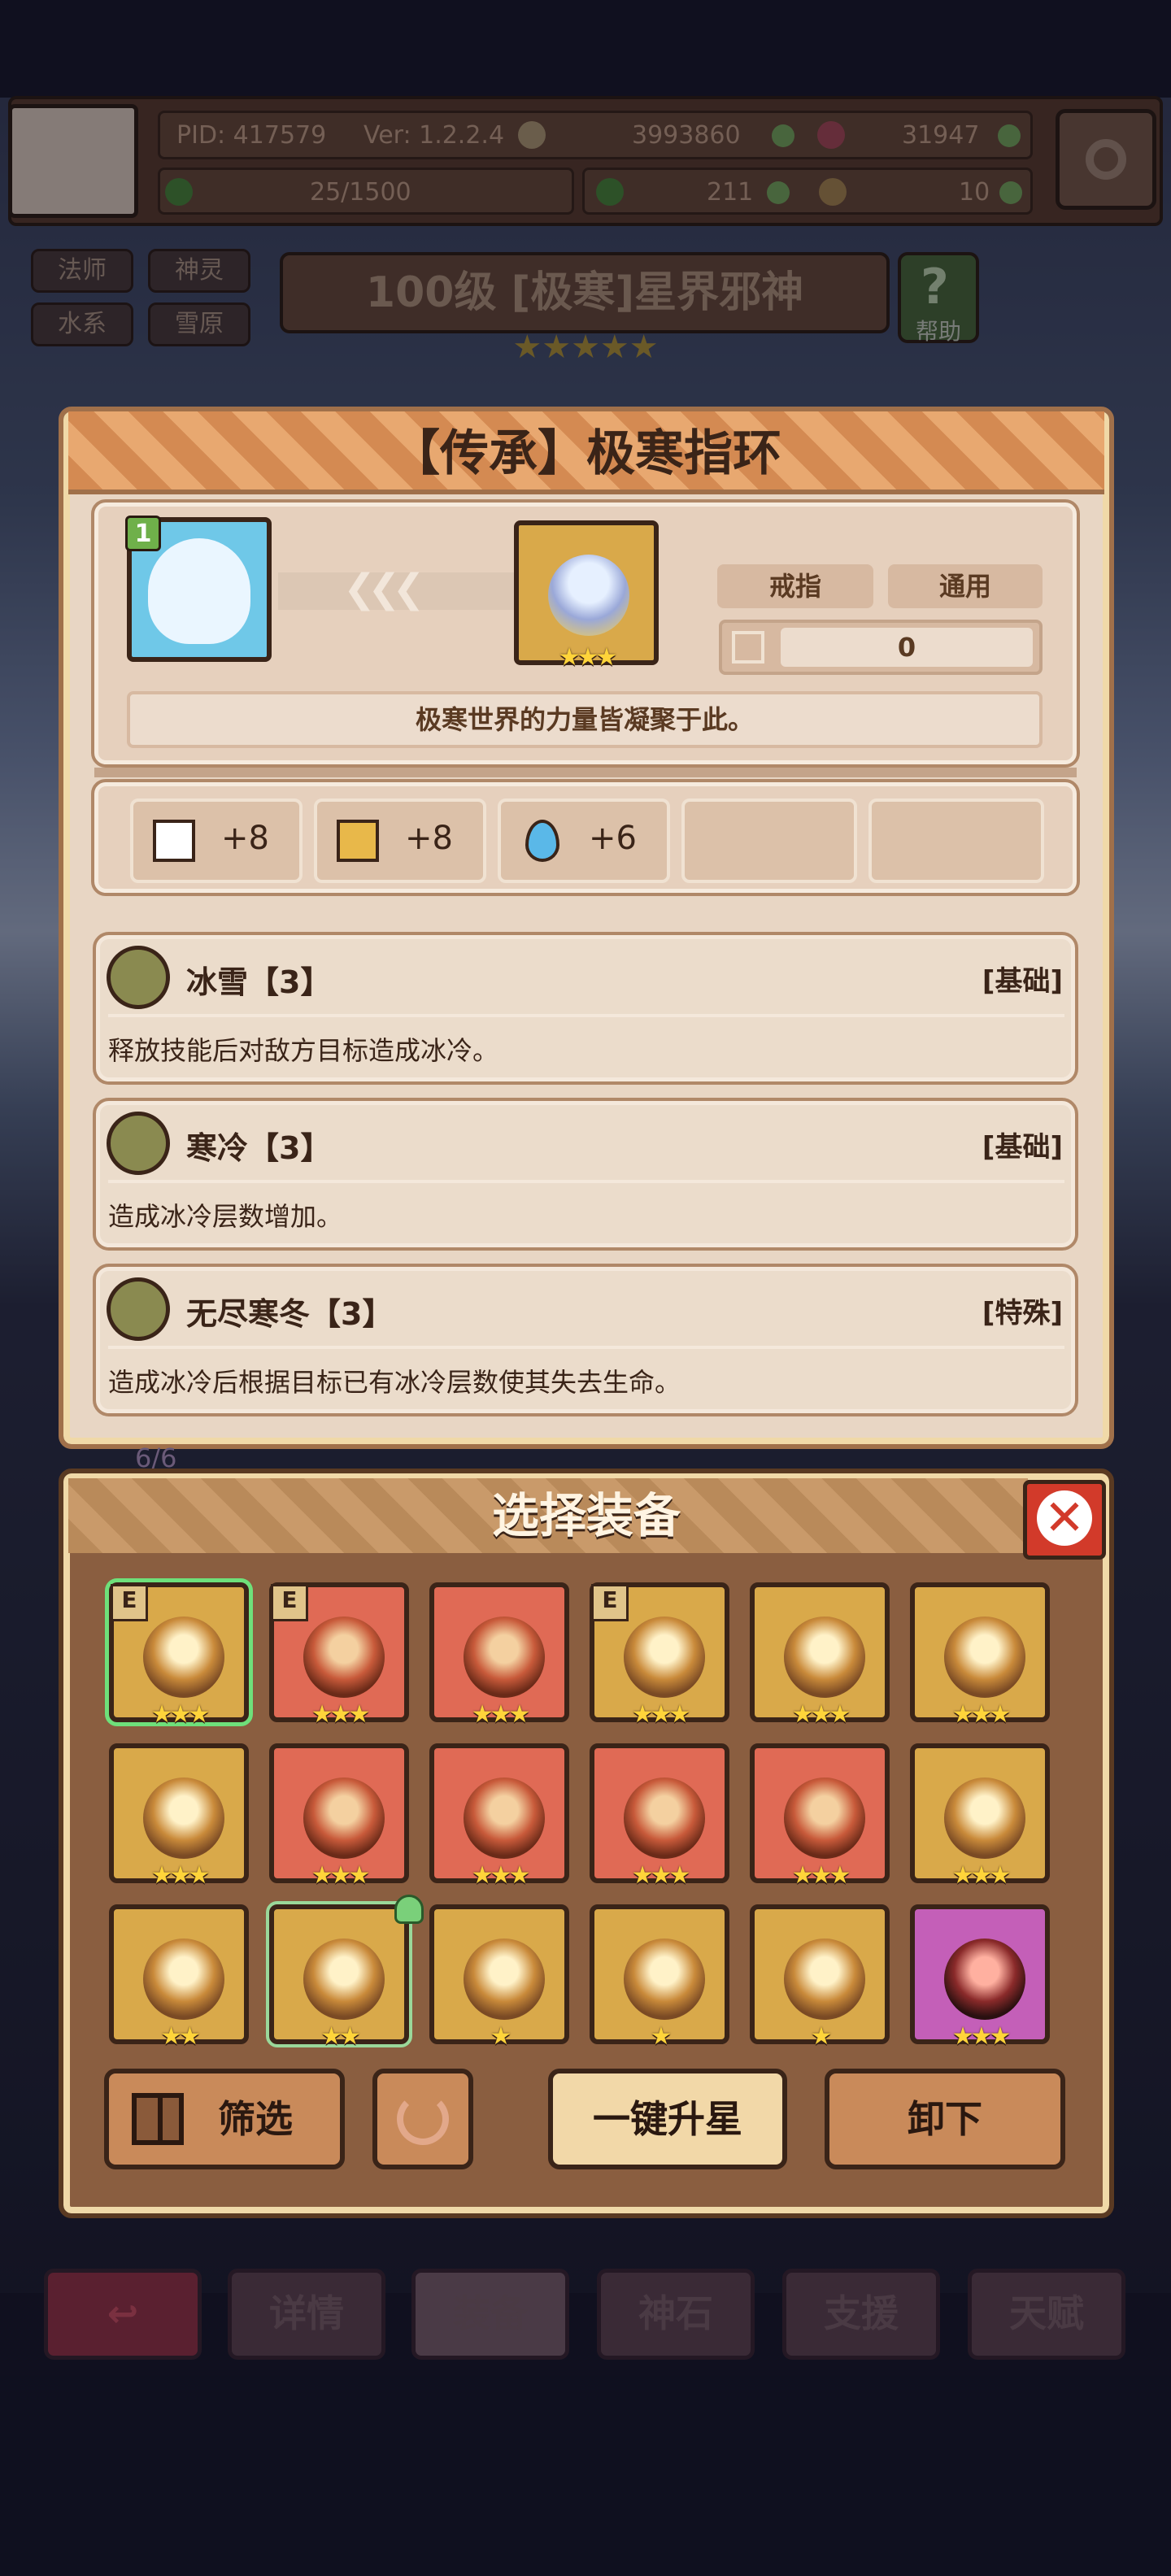 Image resolution: width=1171 pixels, height=2576 pixels. What do you see at coordinates (245, 839) in the screenshot?
I see `stat-value-1: +8` at bounding box center [245, 839].